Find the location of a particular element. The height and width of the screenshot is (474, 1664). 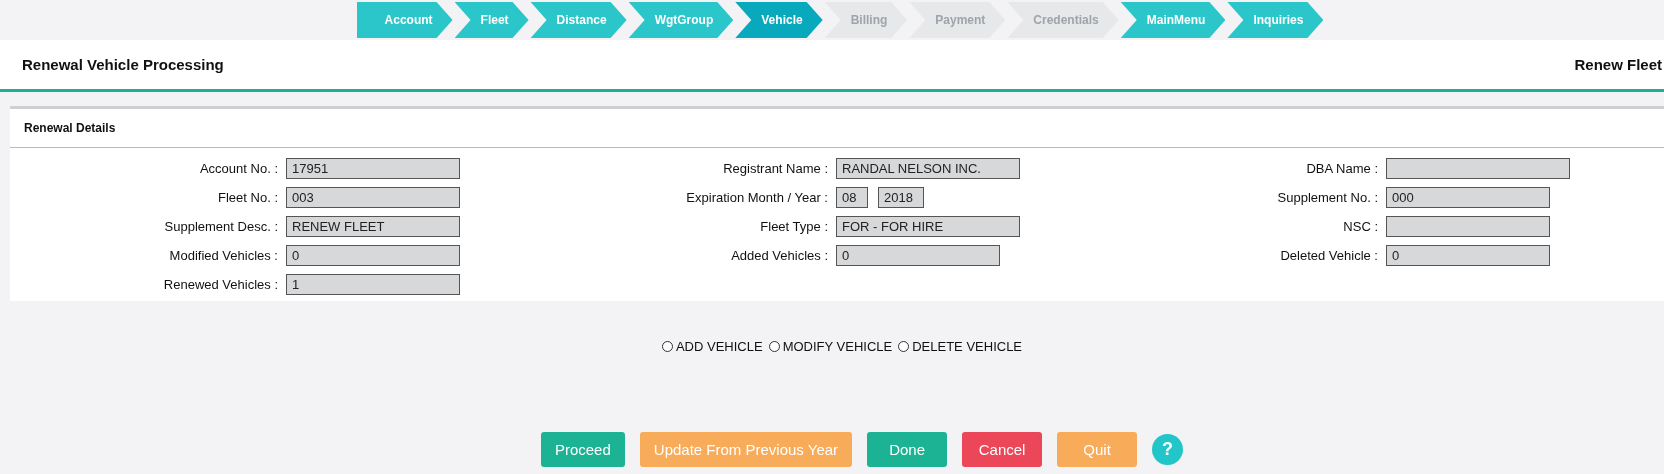

field-label: Registrant Name : is located at coordinates (775, 168).